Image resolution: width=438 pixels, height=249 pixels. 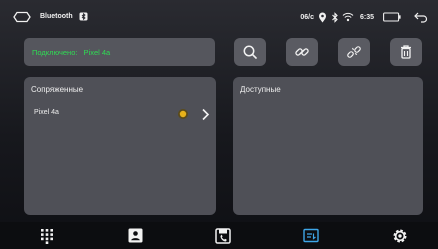 I want to click on nav-settings, so click(x=400, y=235).